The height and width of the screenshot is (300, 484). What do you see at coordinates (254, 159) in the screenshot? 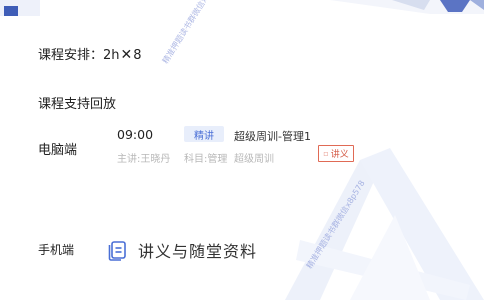
I see `subject-course: 超级周训` at bounding box center [254, 159].